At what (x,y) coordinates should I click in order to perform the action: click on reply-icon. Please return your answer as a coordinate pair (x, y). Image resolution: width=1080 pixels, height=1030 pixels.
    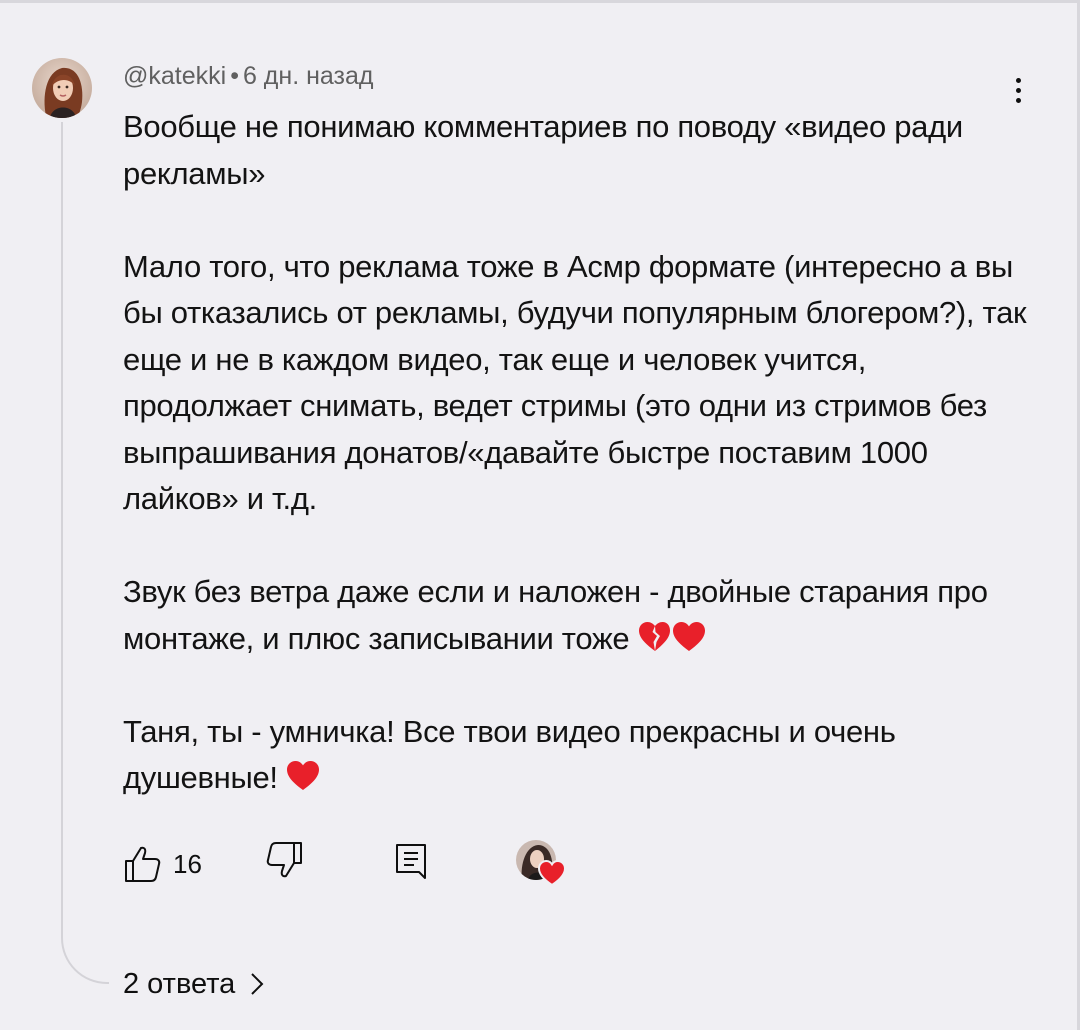
    Looking at the image, I should click on (412, 861).